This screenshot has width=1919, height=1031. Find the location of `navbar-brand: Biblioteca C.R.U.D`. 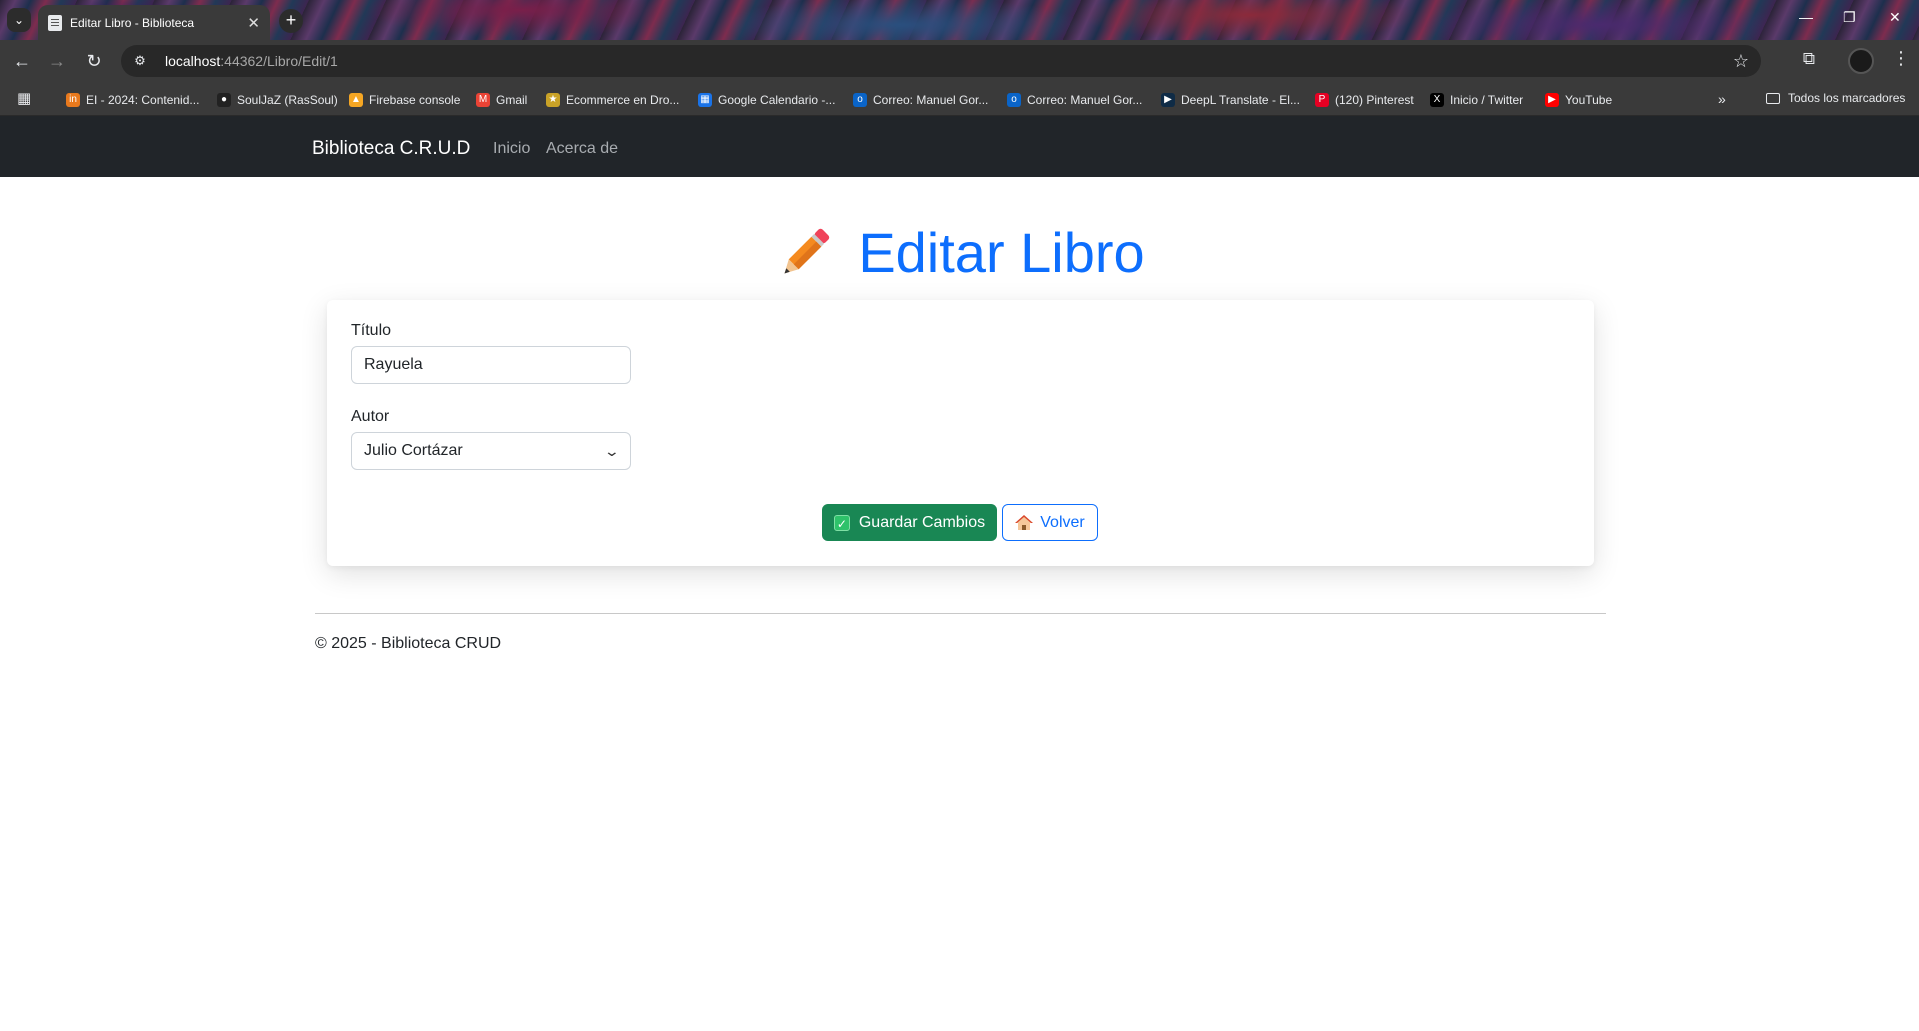

navbar-brand: Biblioteca C.R.U.D is located at coordinates (391, 149).